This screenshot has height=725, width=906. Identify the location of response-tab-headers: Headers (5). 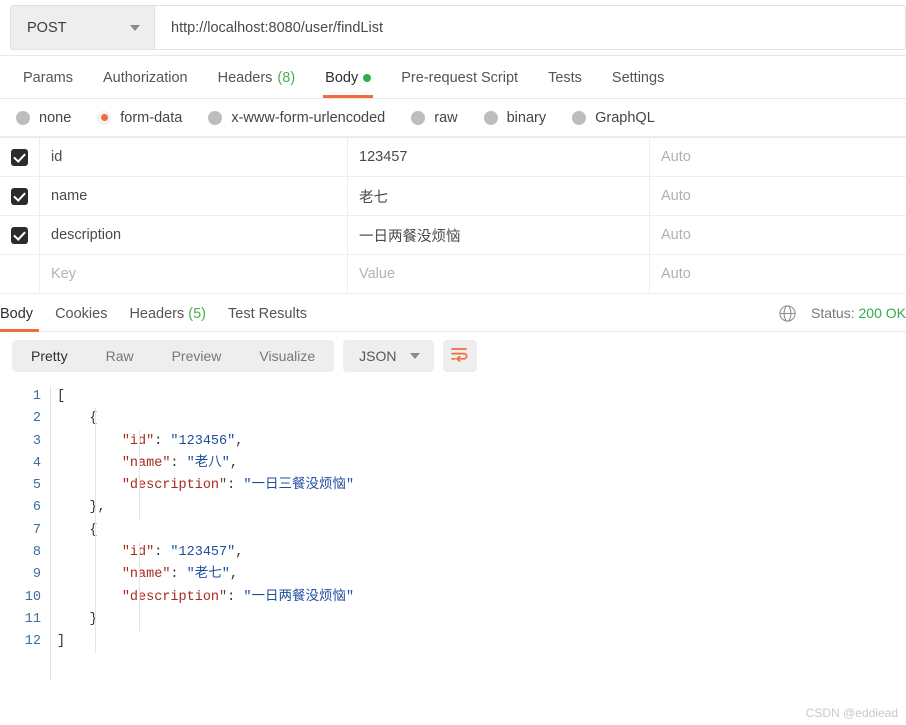
(167, 319).